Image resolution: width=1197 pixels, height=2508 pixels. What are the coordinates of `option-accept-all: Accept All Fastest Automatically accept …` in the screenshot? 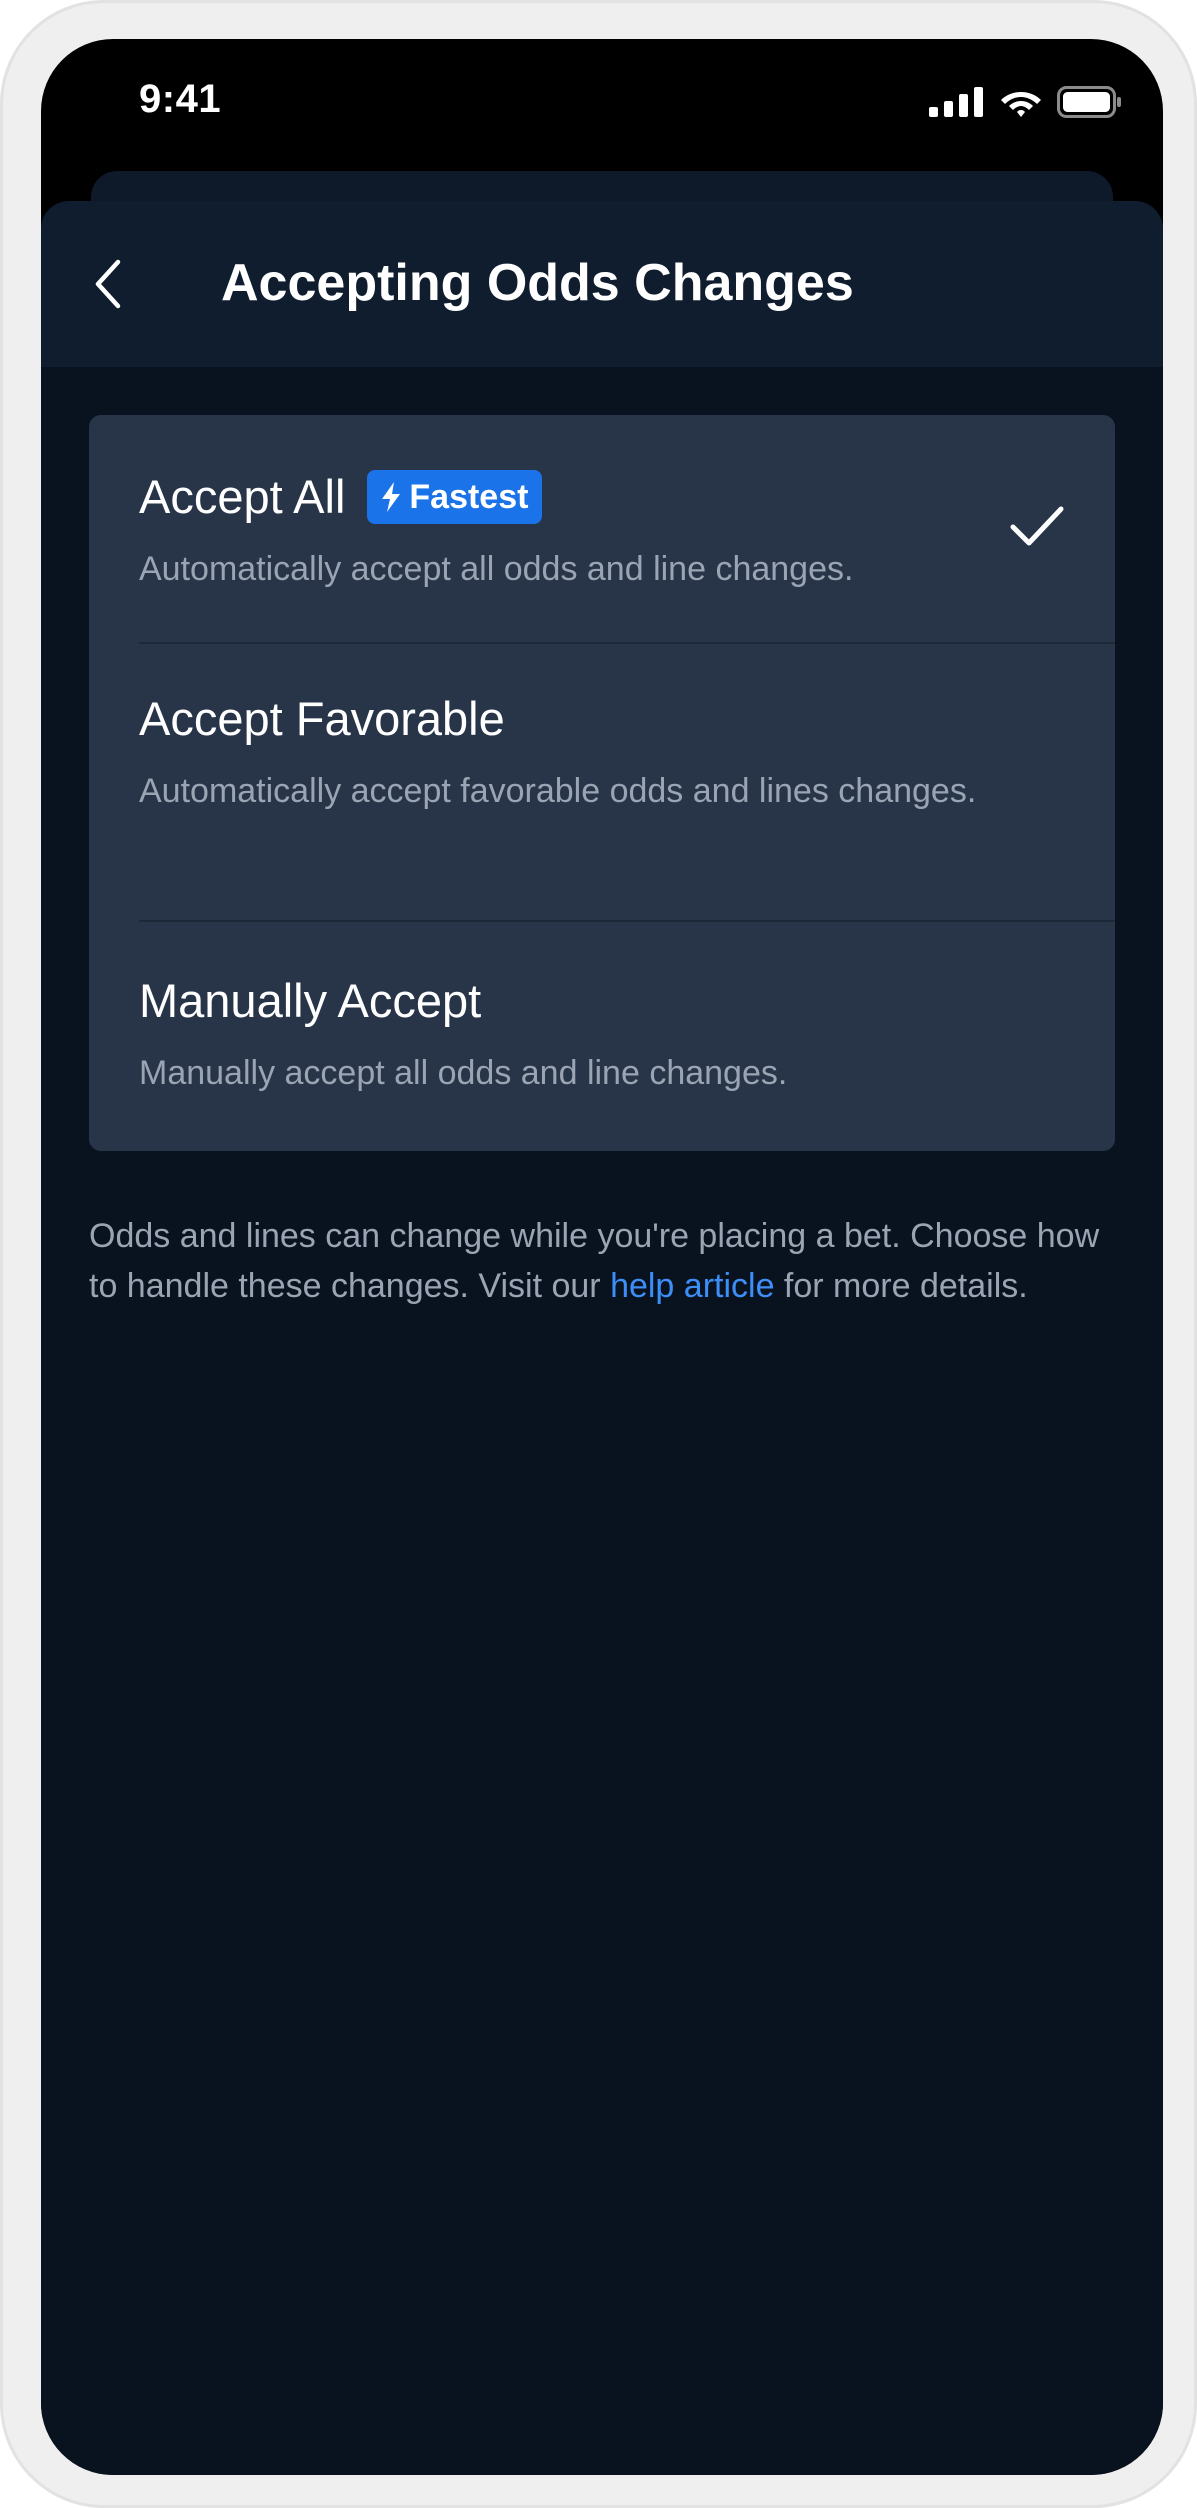 It's located at (602, 529).